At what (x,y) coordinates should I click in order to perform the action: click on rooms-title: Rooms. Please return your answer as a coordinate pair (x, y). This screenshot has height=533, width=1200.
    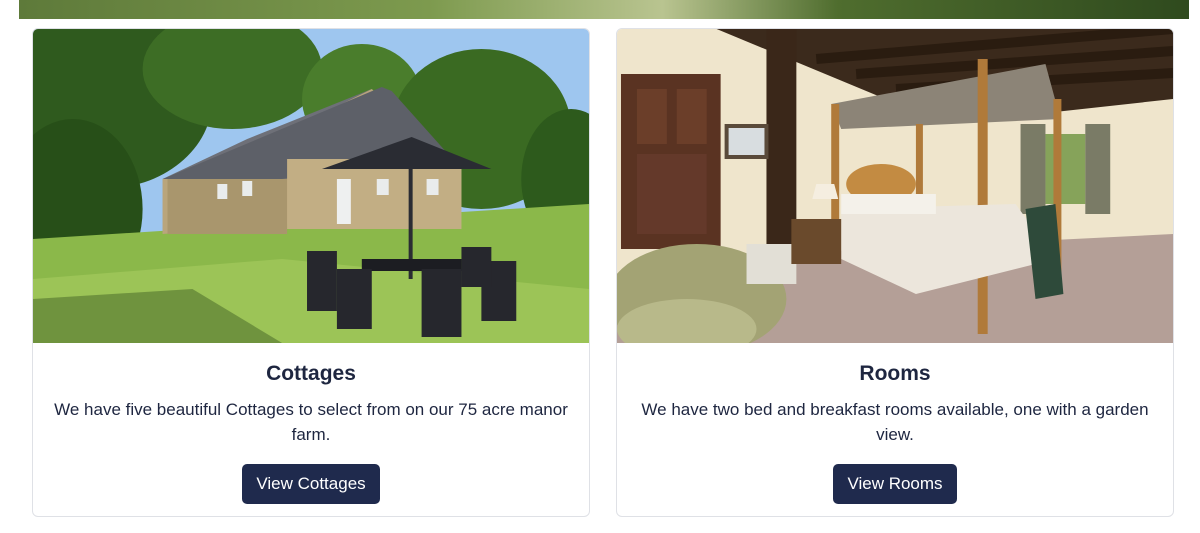
    Looking at the image, I should click on (895, 373).